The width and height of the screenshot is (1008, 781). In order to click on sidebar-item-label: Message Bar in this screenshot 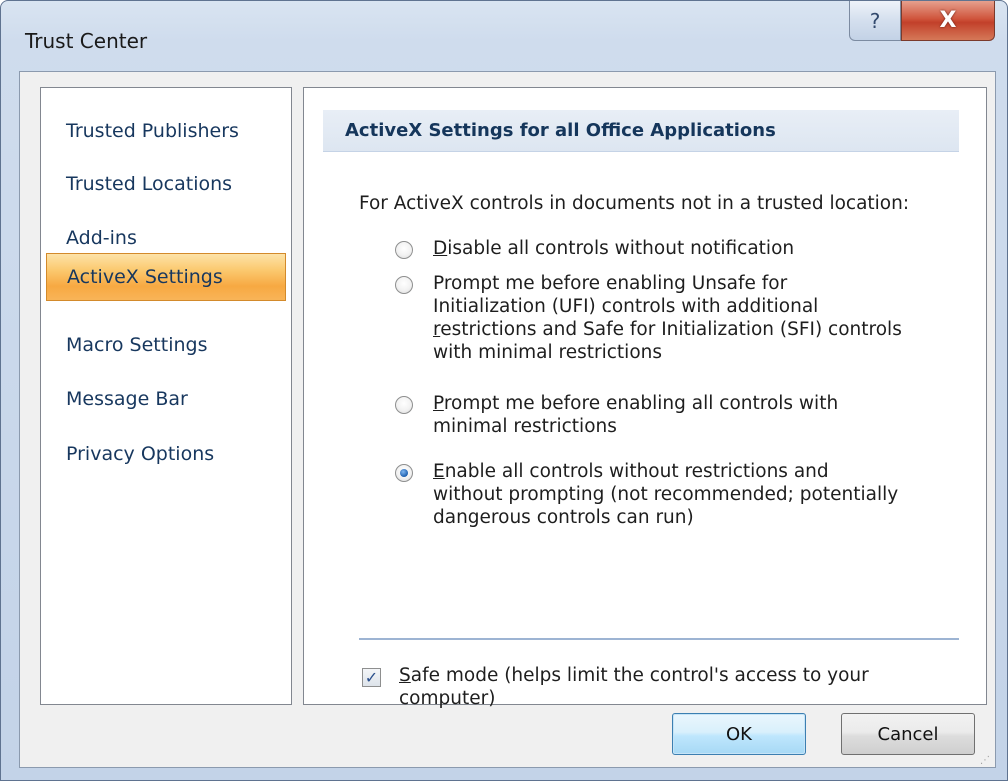, I will do `click(127, 399)`.